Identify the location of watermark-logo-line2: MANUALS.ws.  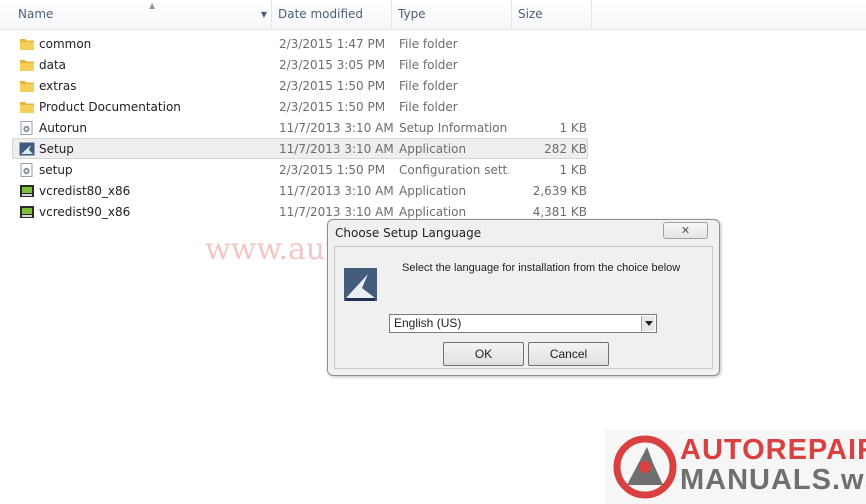
(773, 480).